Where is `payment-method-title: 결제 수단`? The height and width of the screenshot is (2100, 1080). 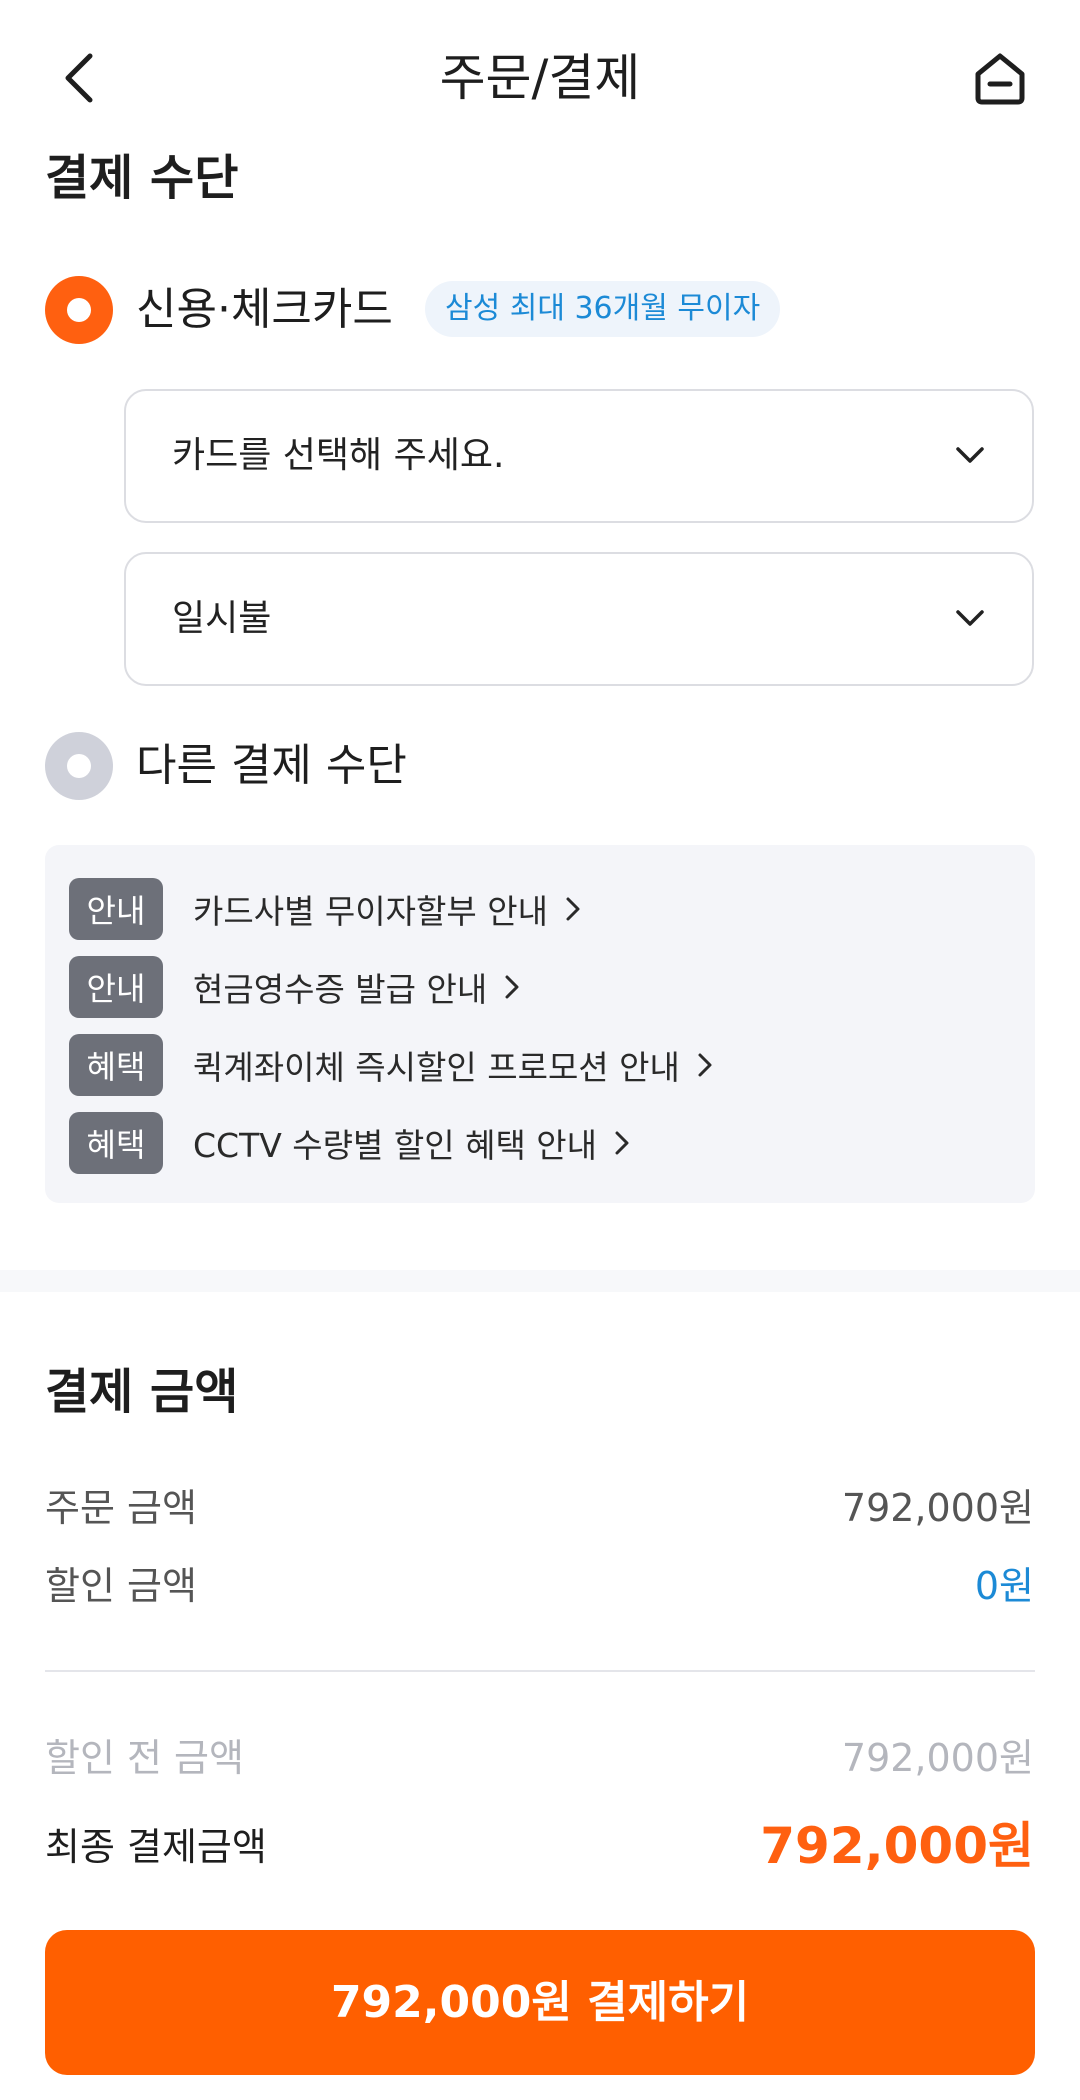
payment-method-title: 결제 수단 is located at coordinates (142, 178).